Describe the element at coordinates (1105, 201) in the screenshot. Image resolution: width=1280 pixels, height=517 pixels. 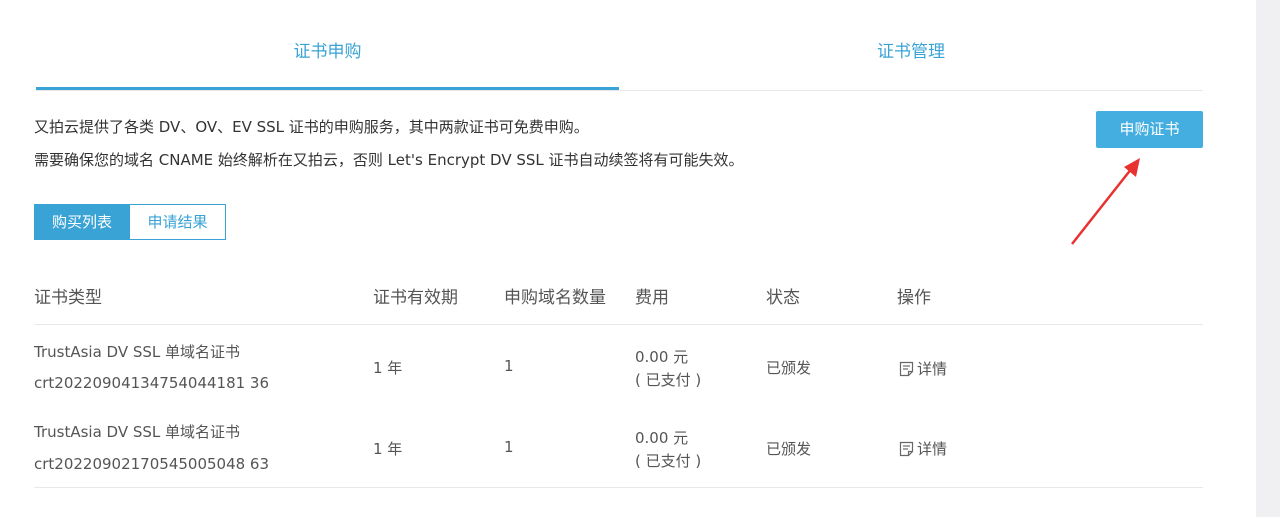
I see `red-arrow-annotation` at that location.